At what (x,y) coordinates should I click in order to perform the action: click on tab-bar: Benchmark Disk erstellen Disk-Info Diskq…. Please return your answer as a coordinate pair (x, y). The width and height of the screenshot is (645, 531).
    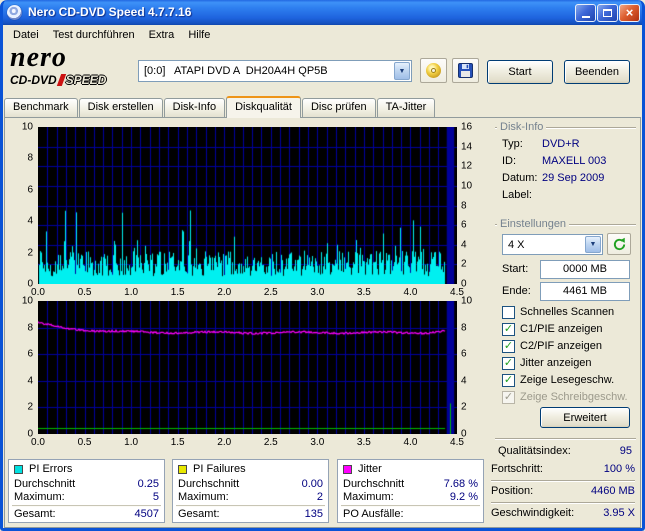
    Looking at the image, I should click on (220, 107).